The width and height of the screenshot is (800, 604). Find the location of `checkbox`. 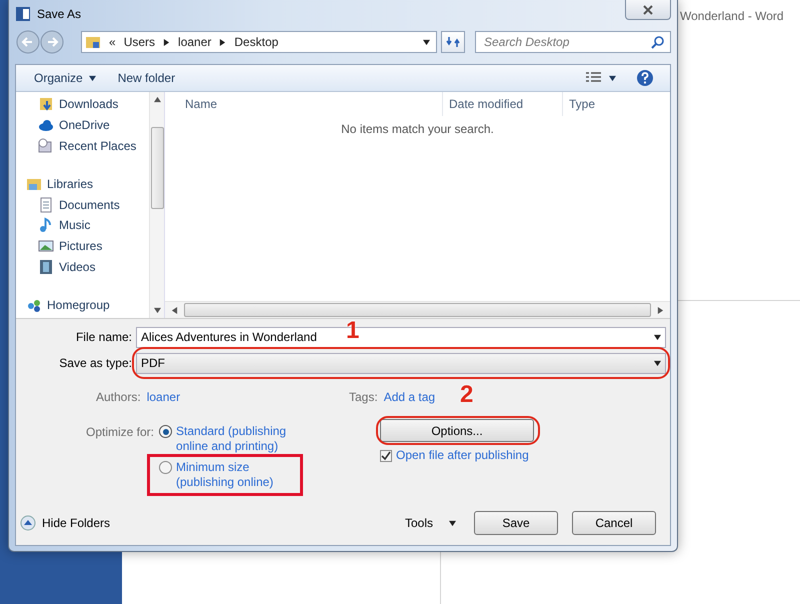

checkbox is located at coordinates (386, 456).